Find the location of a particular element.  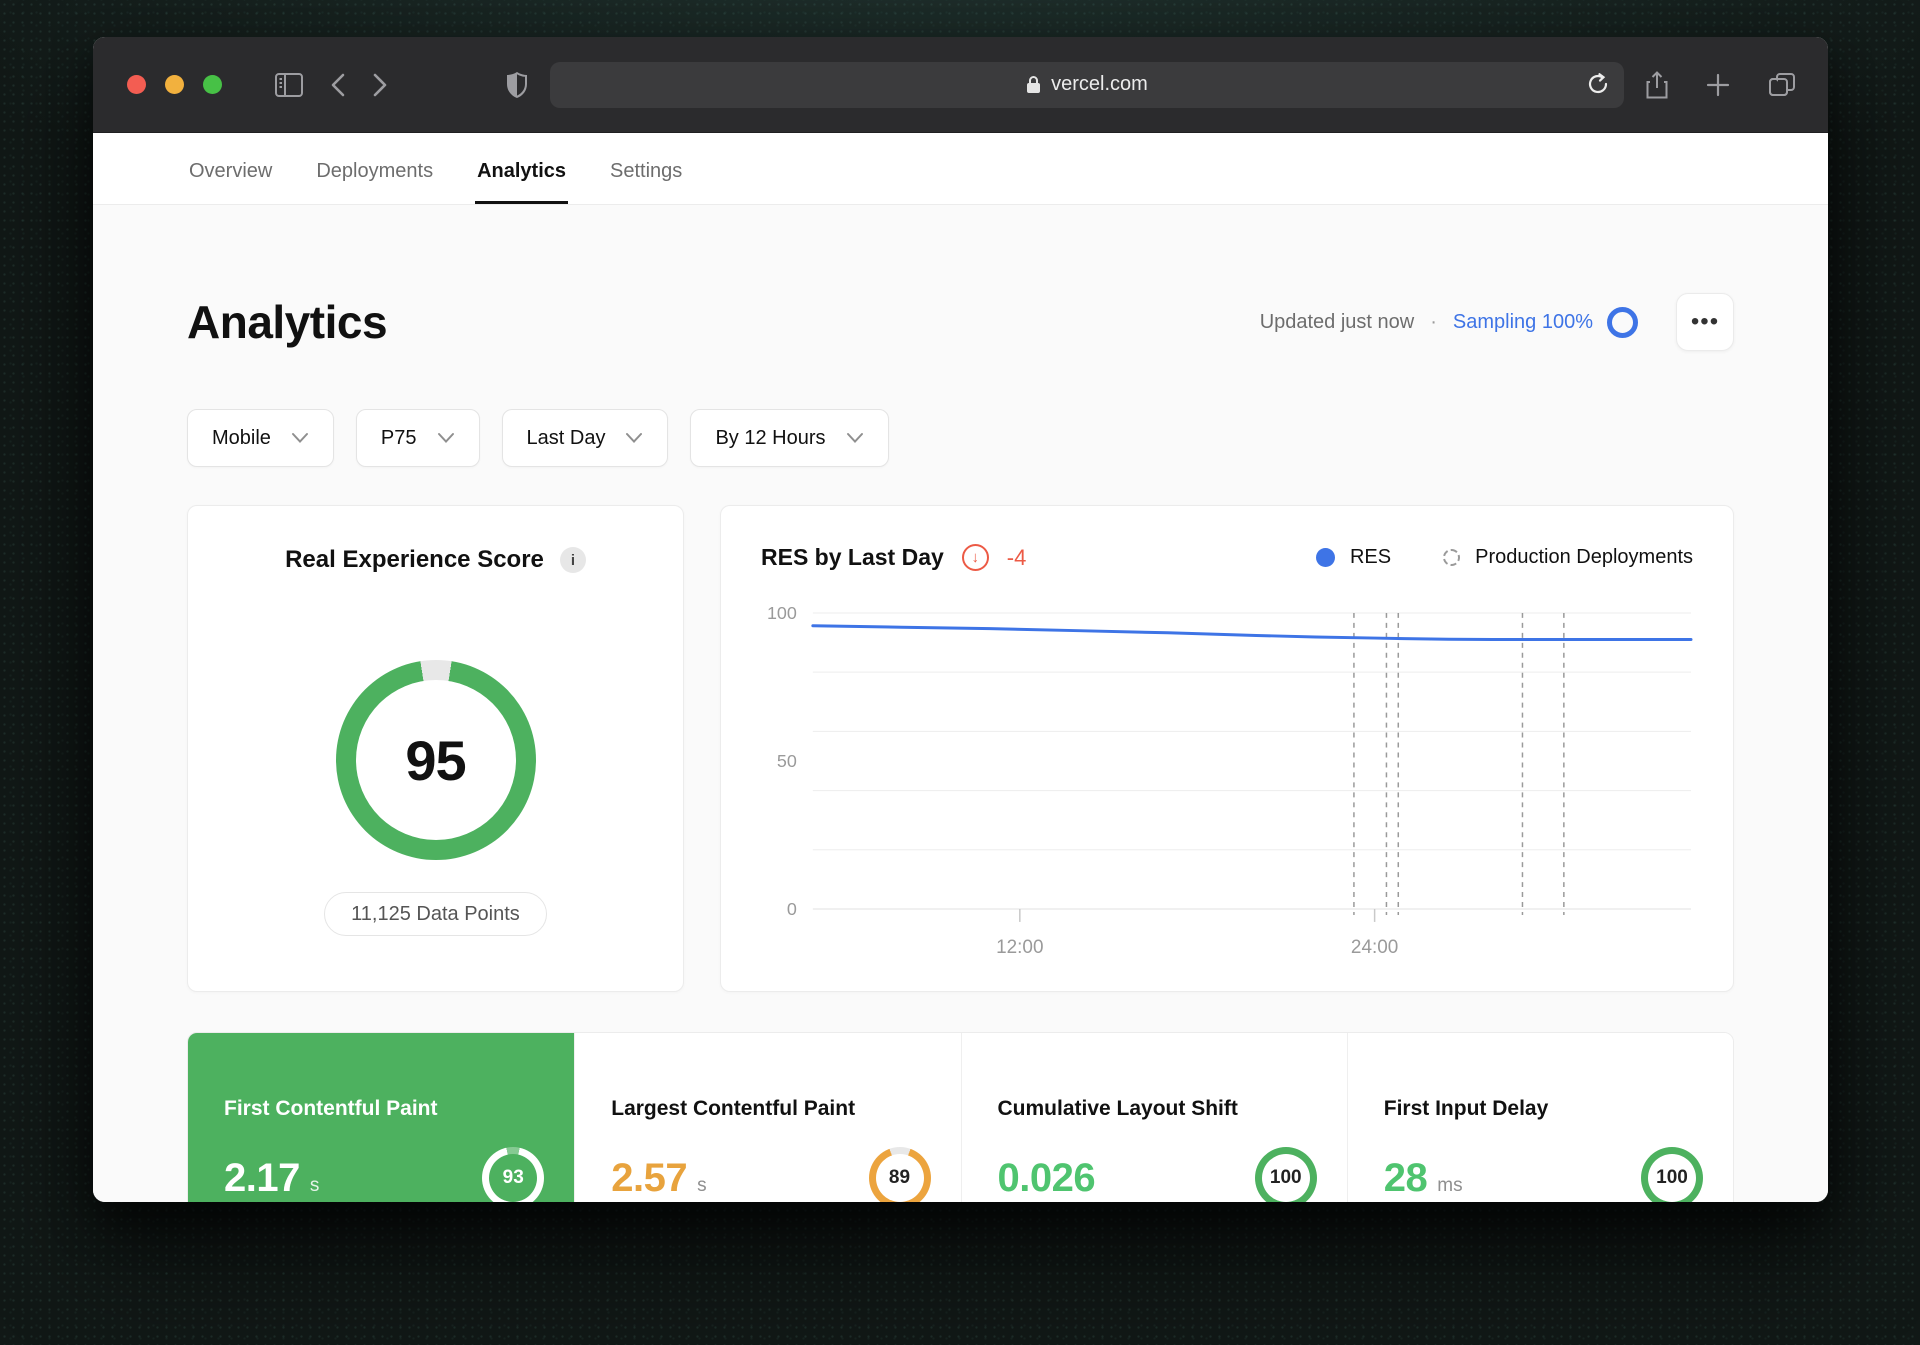

trend-down-icon: ↓ is located at coordinates (975, 557).